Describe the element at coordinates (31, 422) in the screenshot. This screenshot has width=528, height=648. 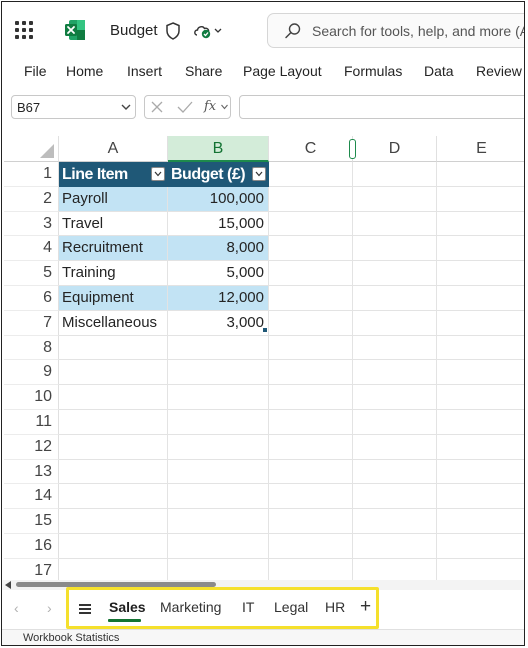
I see `row-header: 11` at that location.